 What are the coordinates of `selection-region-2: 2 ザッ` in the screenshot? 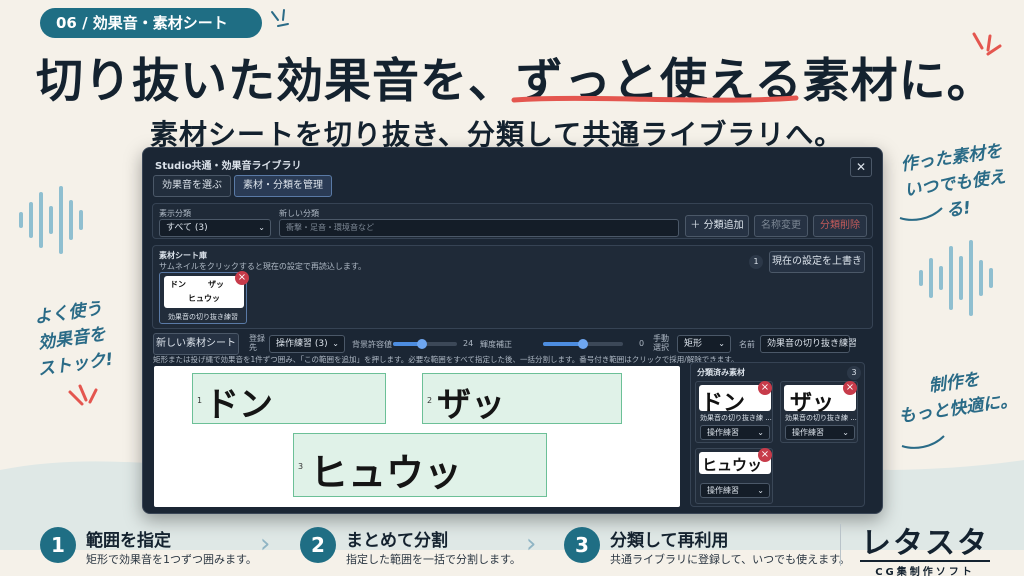 It's located at (522, 399).